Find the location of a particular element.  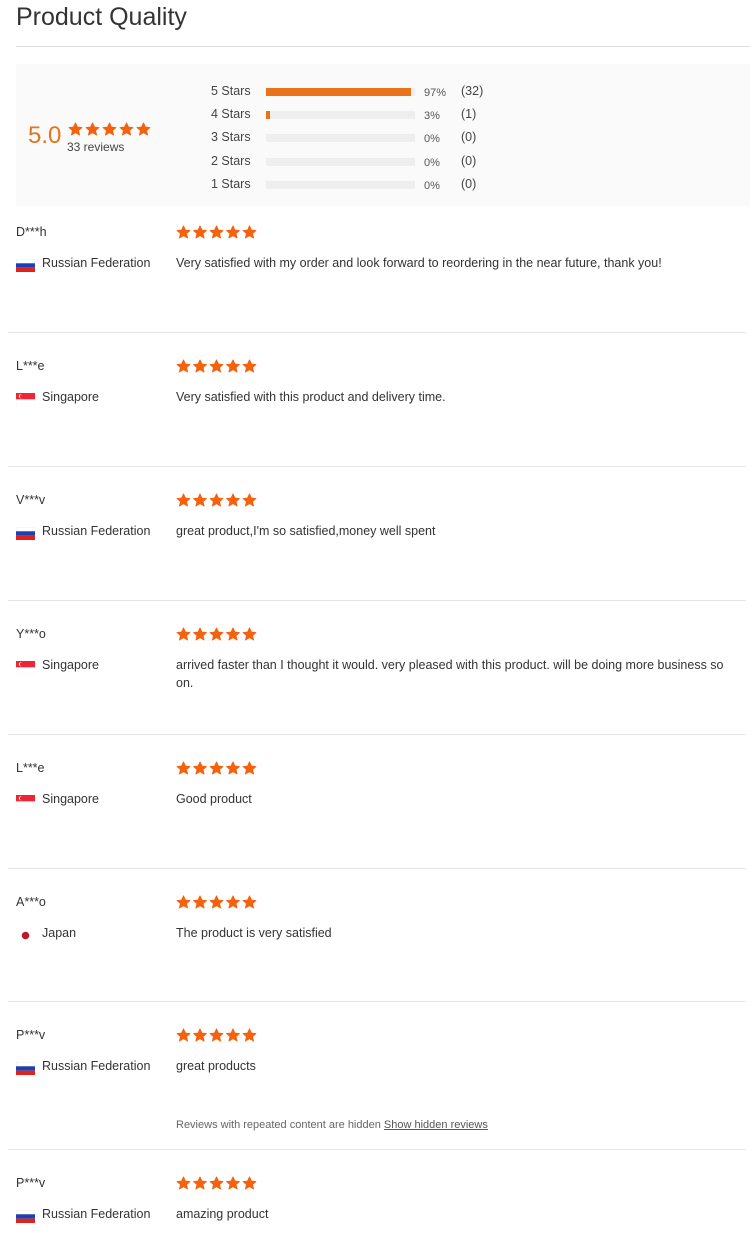

distribution-label: 3 Stars is located at coordinates (231, 137).